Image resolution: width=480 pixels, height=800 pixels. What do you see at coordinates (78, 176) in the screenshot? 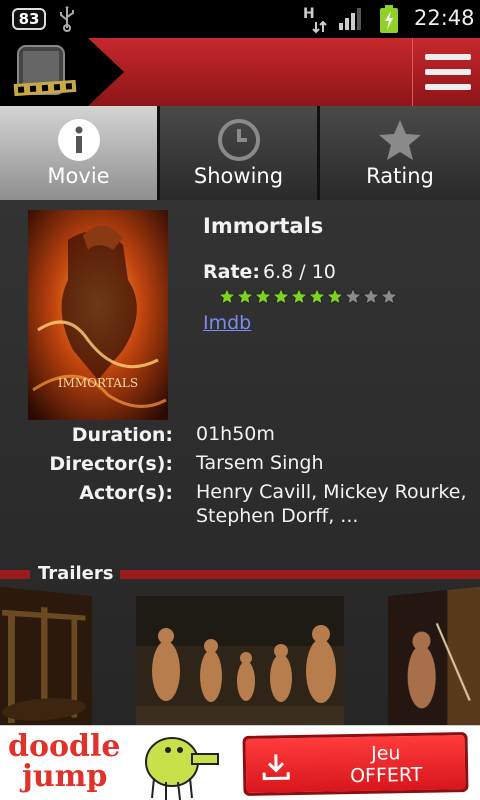
I see `tab-label: Movie` at bounding box center [78, 176].